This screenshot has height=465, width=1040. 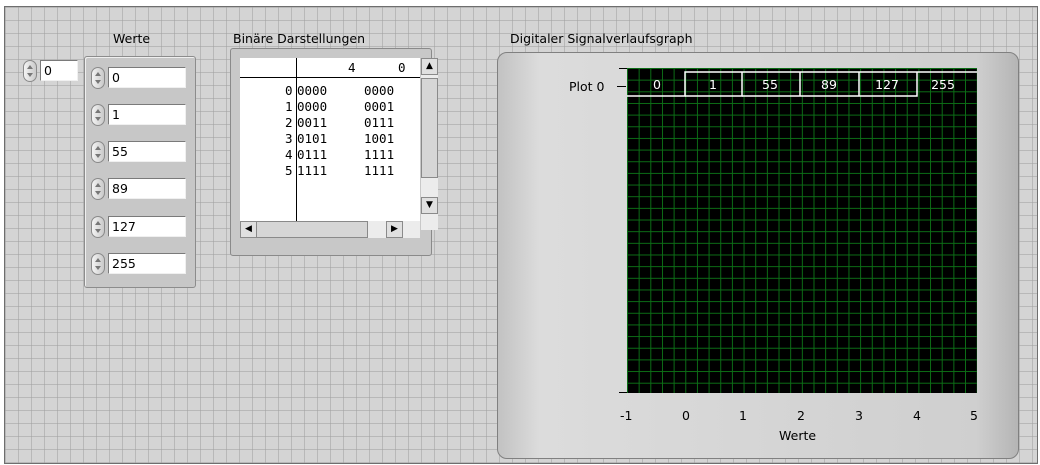 What do you see at coordinates (802, 84) in the screenshot?
I see `bus-signal` at bounding box center [802, 84].